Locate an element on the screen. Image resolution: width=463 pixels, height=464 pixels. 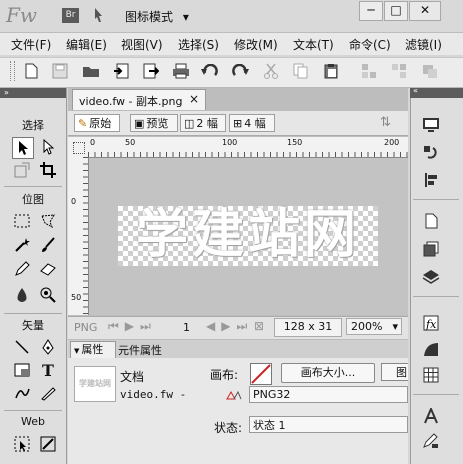
image-size-button: 图 is located at coordinates (394, 372).